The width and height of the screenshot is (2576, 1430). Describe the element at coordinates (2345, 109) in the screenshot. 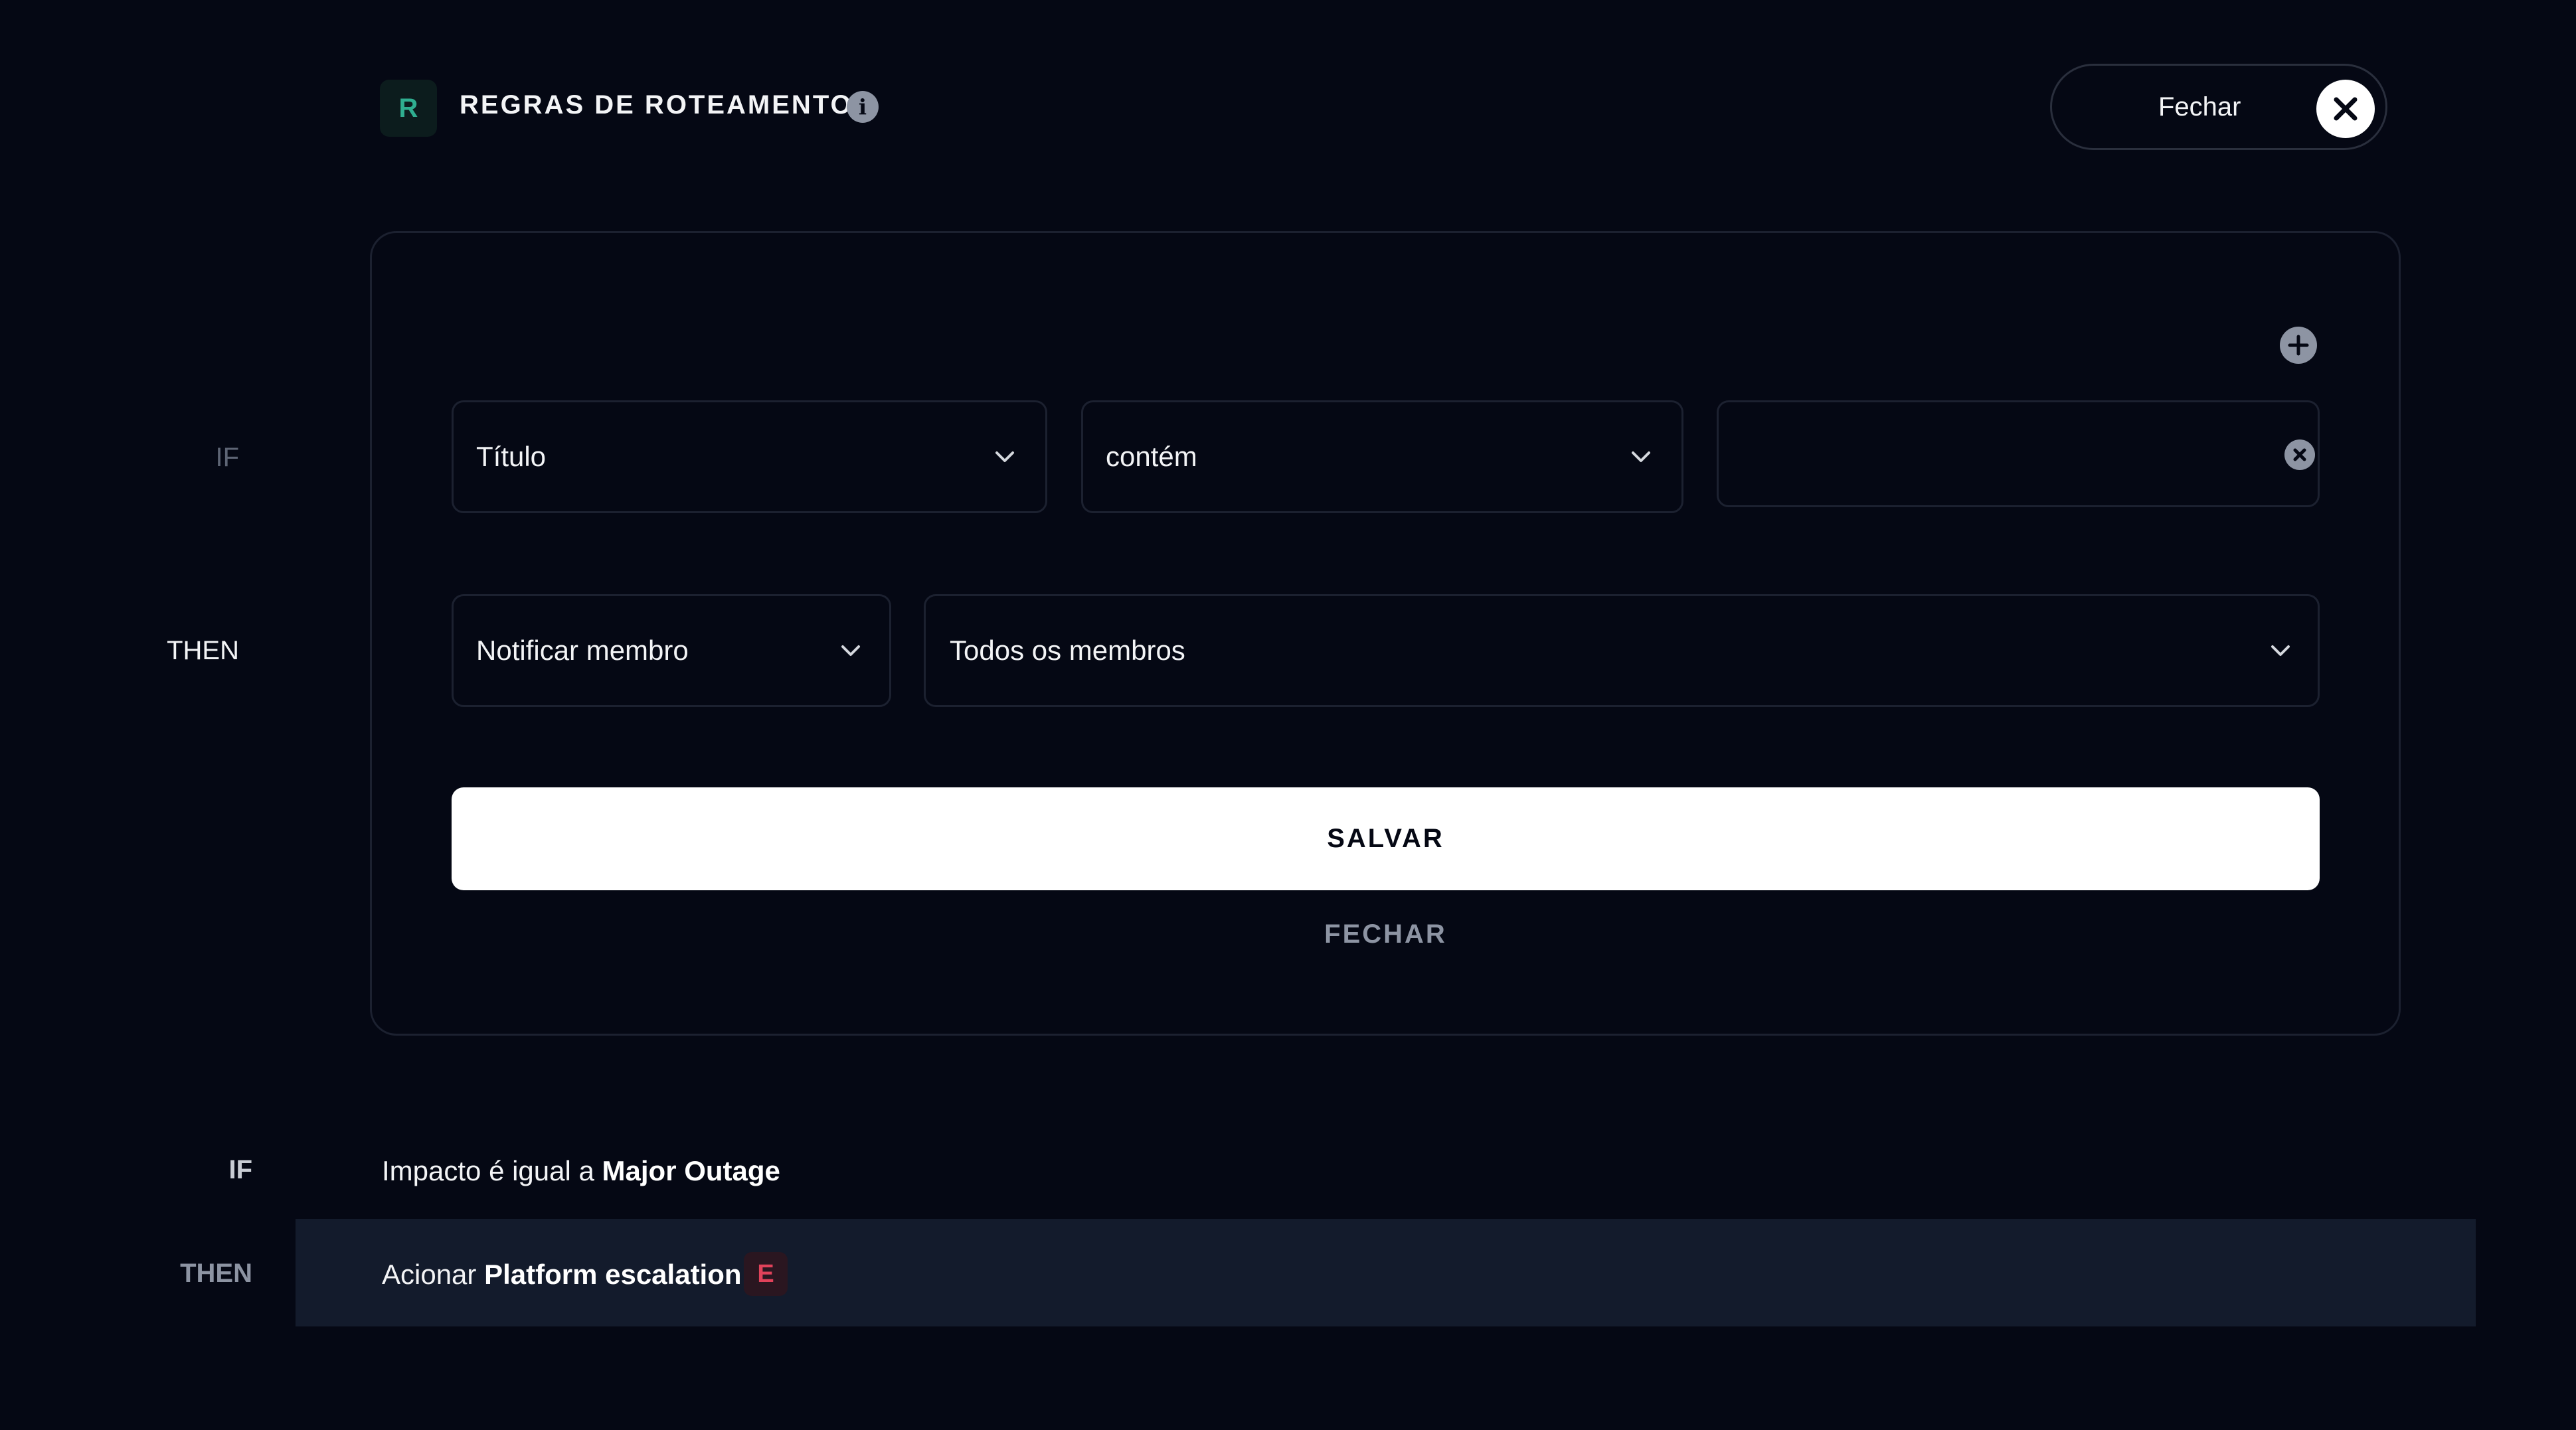

I see `close-icon` at that location.